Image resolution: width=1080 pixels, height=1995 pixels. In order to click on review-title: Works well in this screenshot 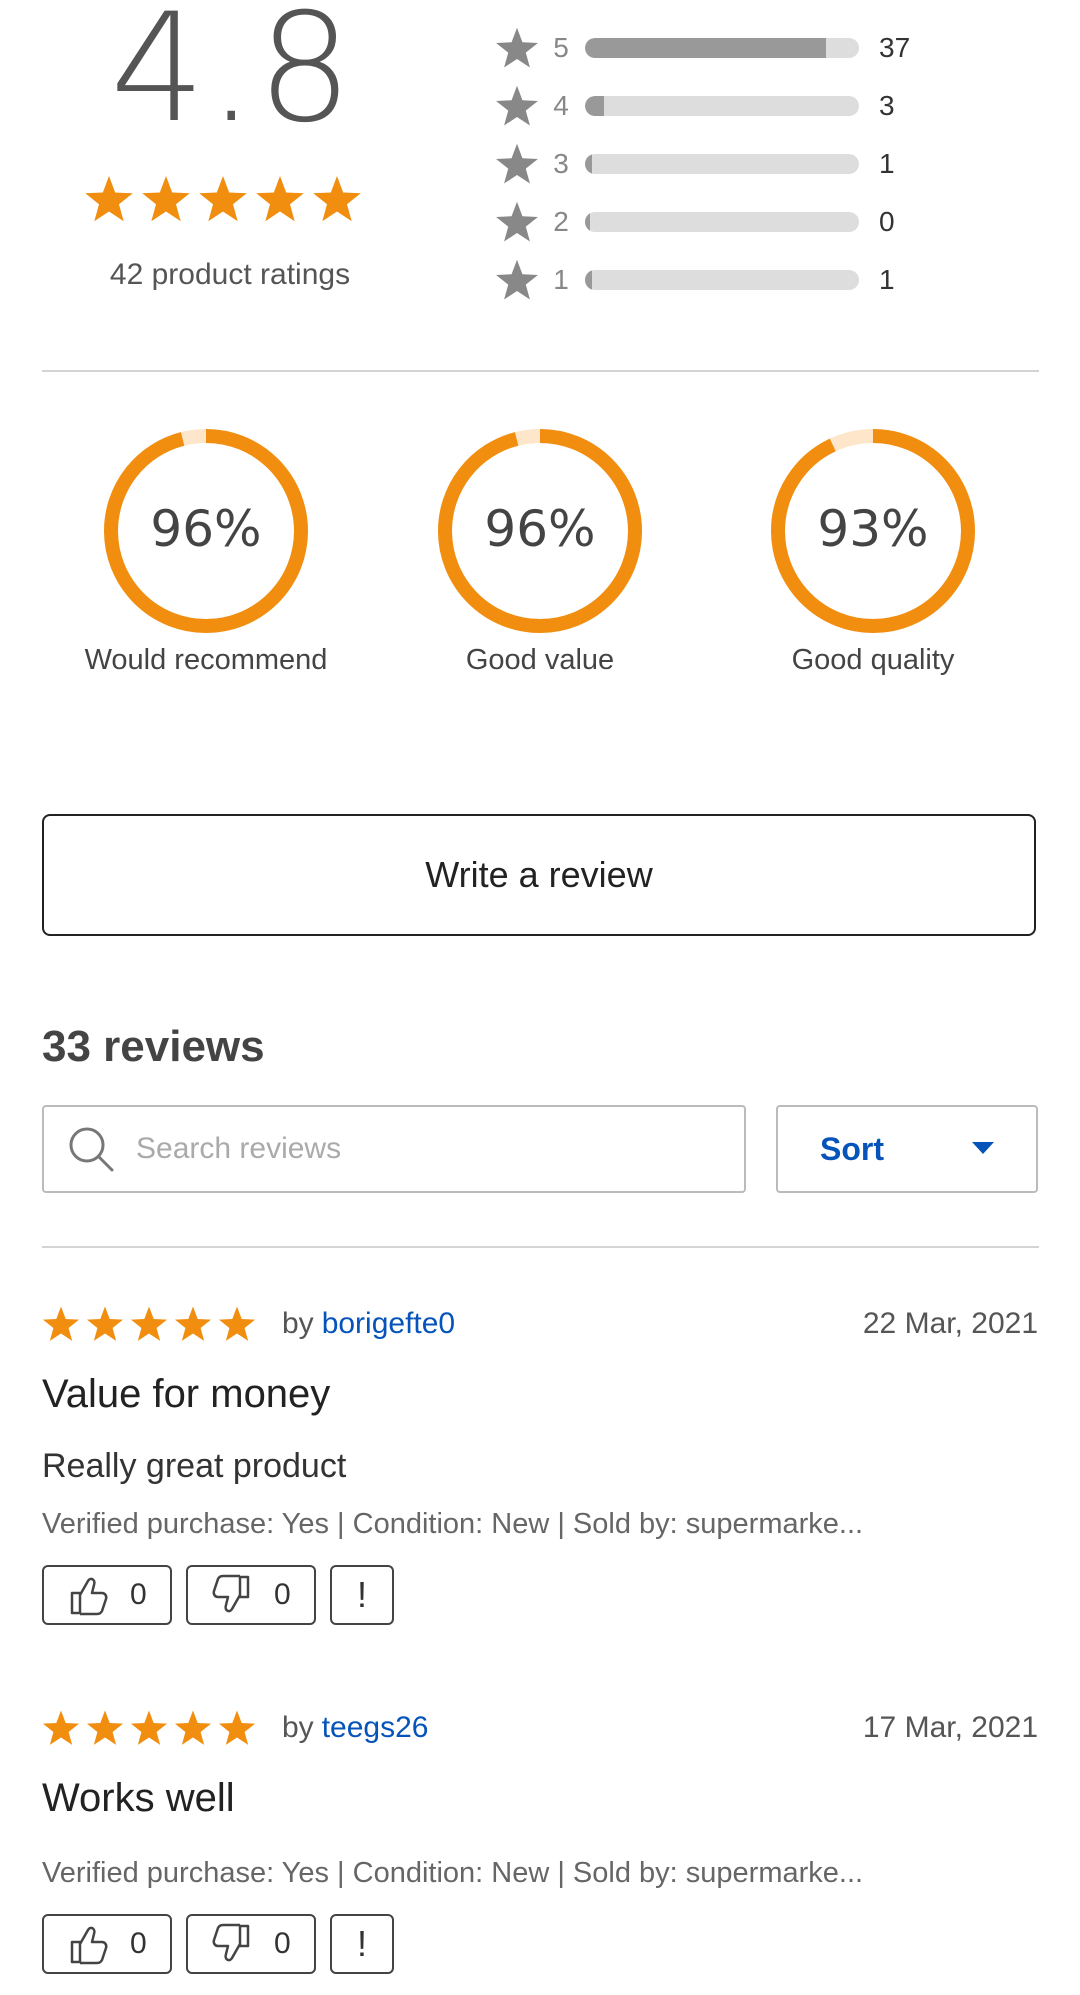, I will do `click(138, 1798)`.